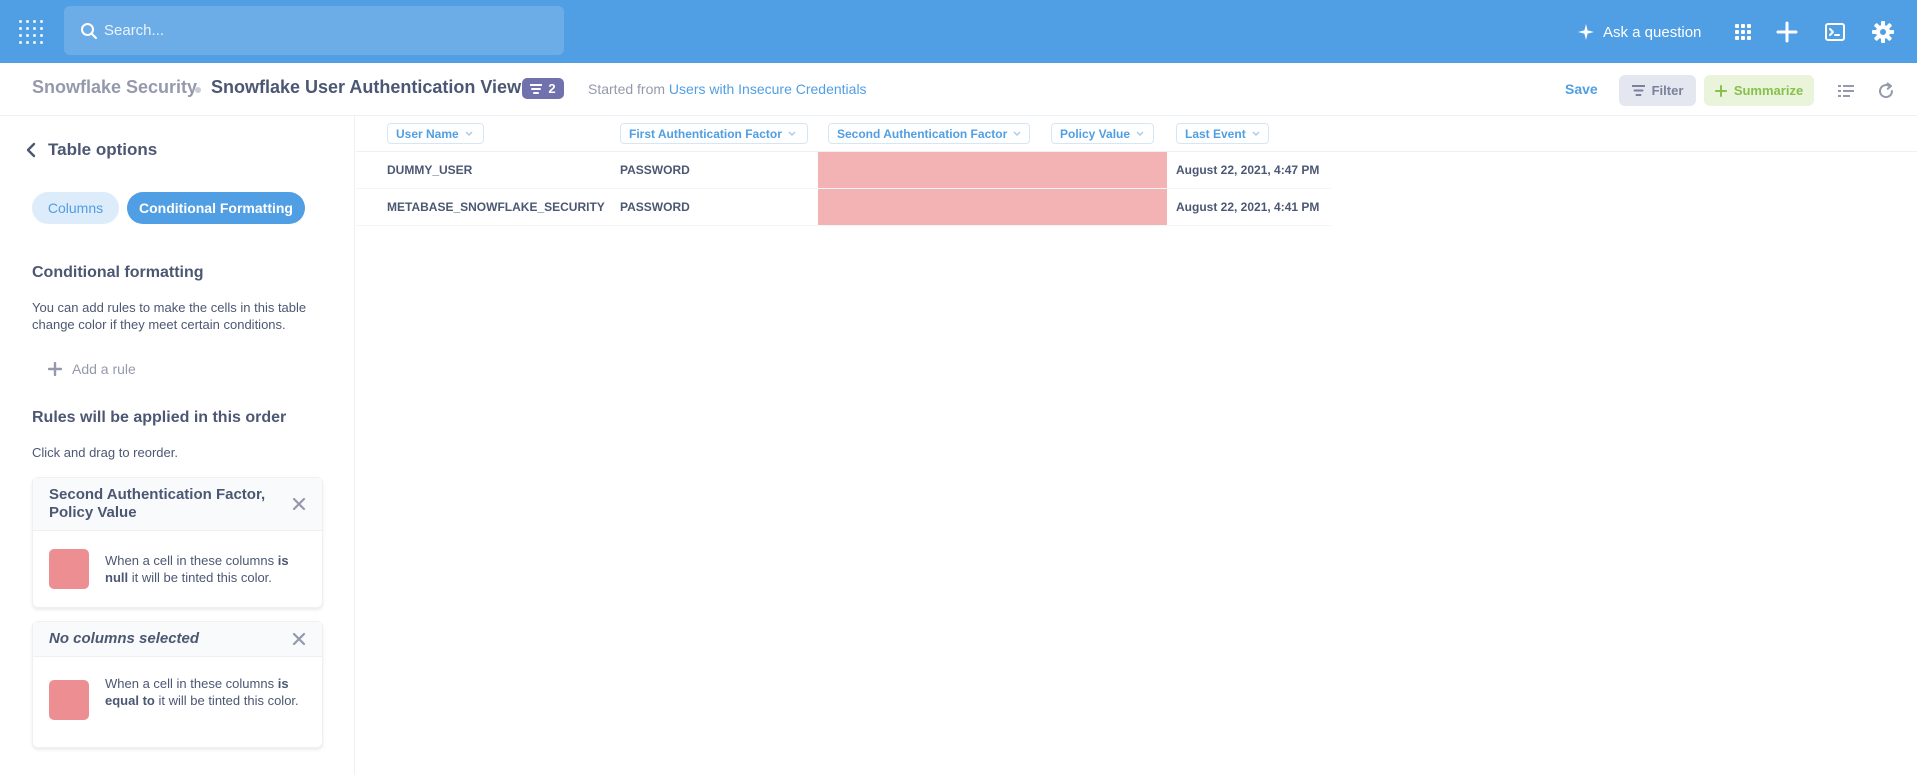 Image resolution: width=1917 pixels, height=775 pixels. I want to click on table-options-label: Table options, so click(103, 149).